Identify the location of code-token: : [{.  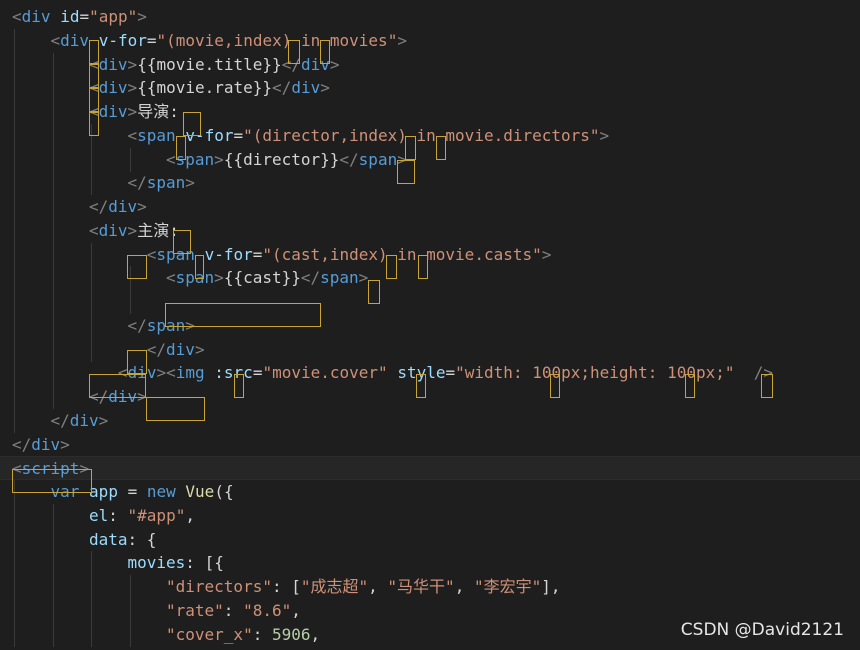
(204, 563).